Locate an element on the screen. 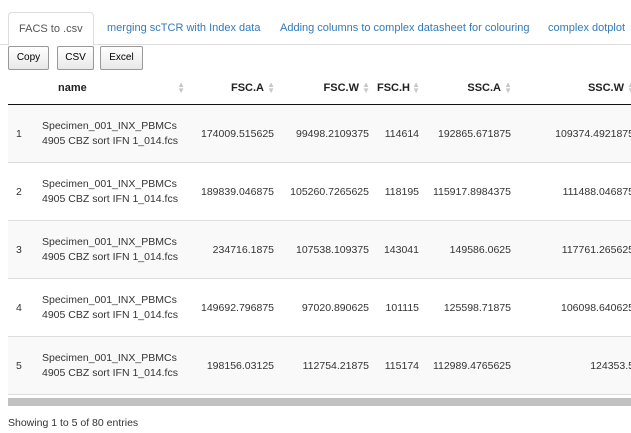 The image size is (631, 433). cell-fsc-w: 99498.2109375 is located at coordinates (332, 133).